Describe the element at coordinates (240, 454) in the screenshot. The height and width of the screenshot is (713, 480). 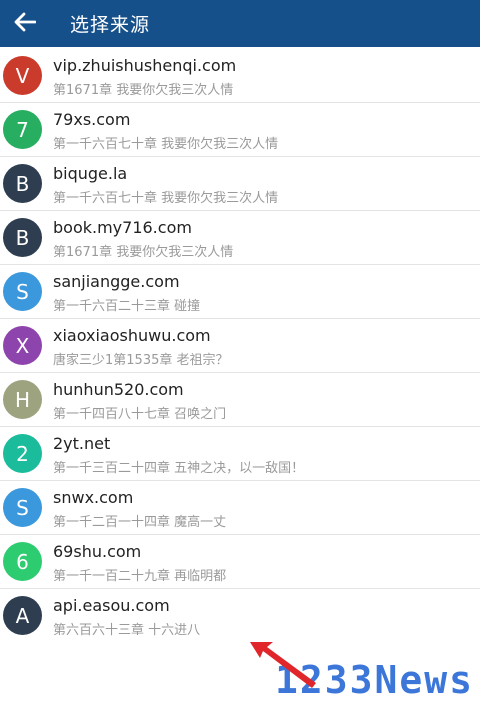
I see `source-item: 2 2yt.net 第一千三百二十四章 五神之决，以一敌国！` at that location.